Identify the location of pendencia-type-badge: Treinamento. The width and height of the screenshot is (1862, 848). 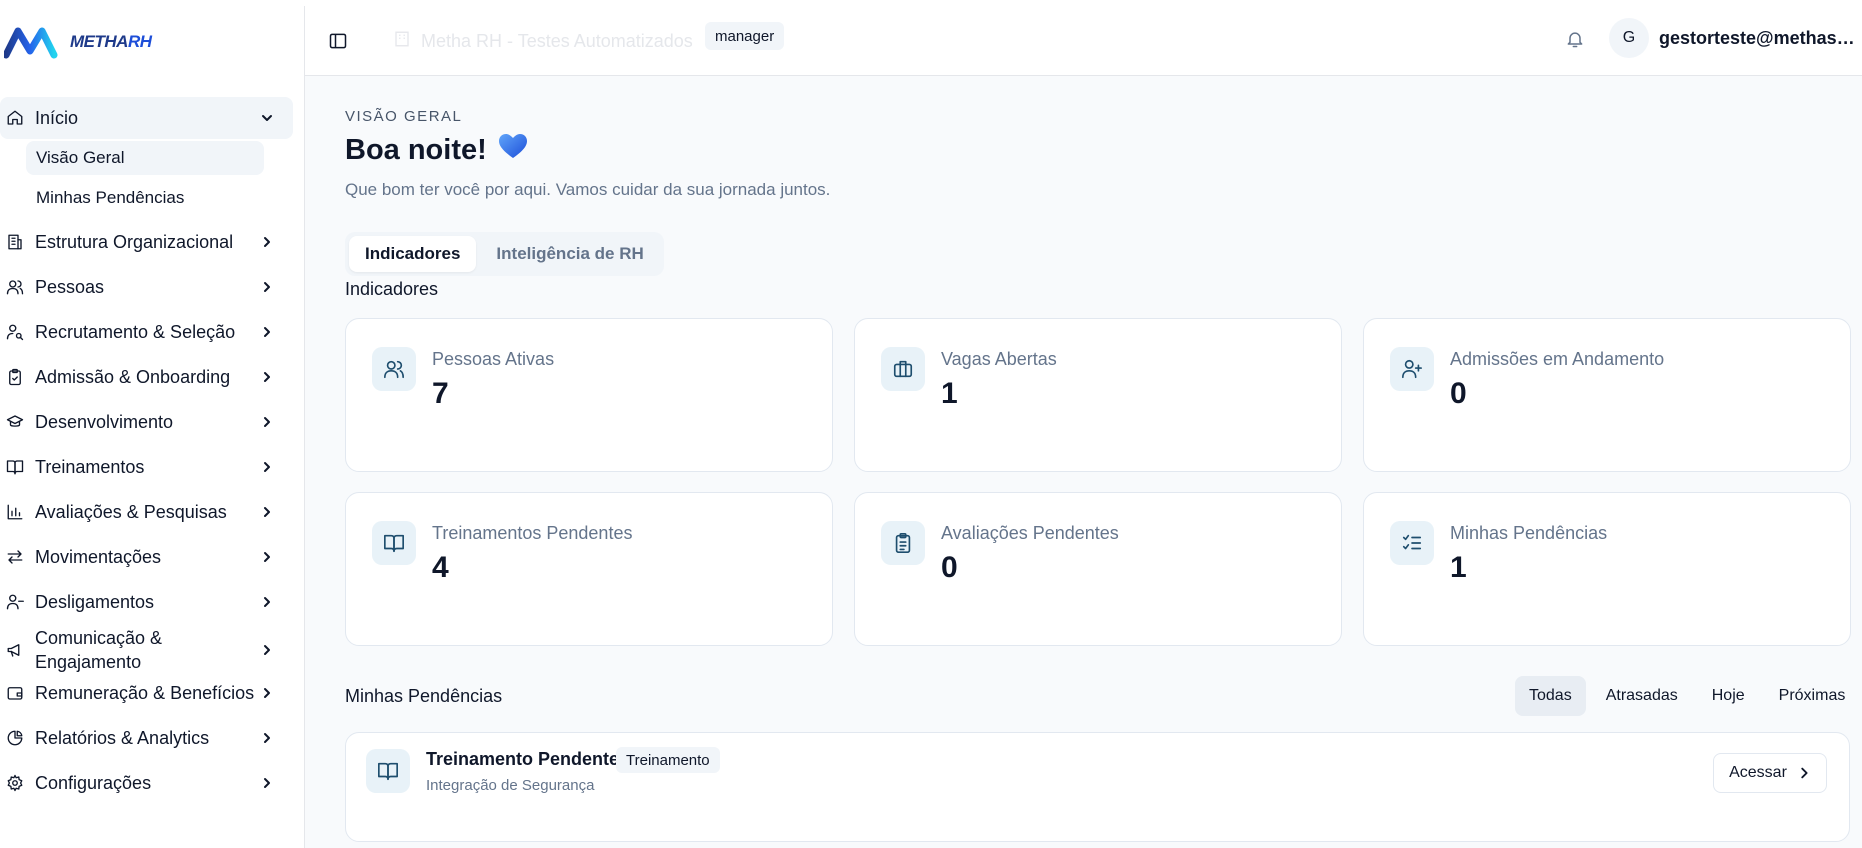
(668, 760).